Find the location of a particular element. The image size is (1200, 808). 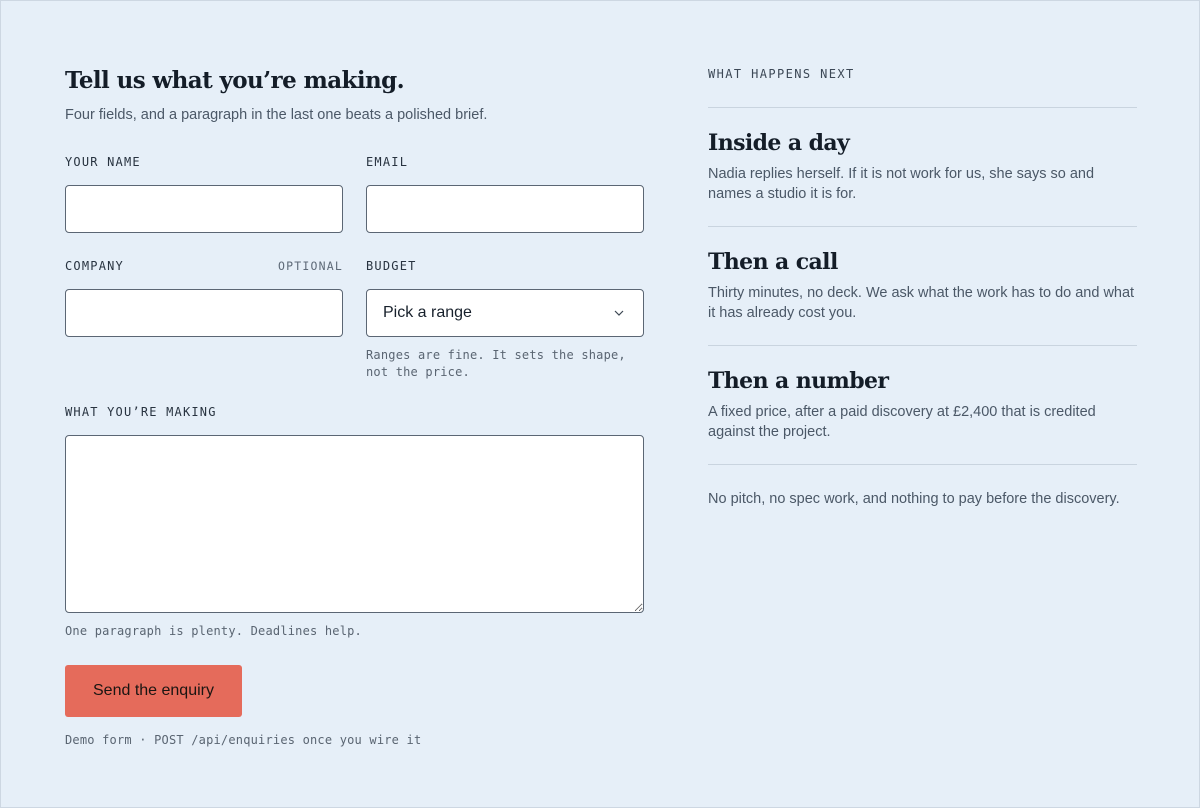

company-optional-tag: OPTIONAL is located at coordinates (310, 266).